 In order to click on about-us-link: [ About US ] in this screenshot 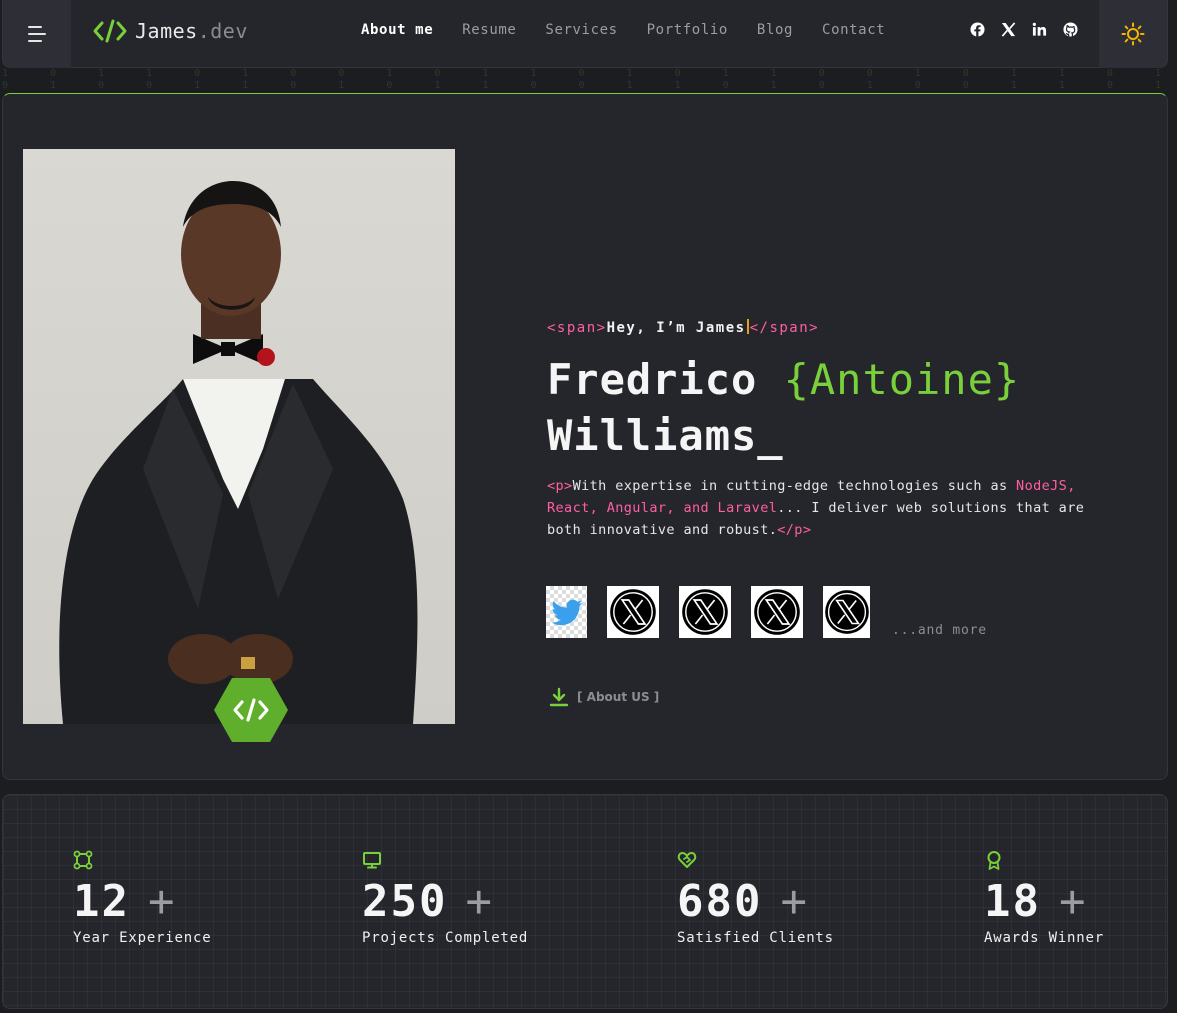, I will do `click(604, 697)`.